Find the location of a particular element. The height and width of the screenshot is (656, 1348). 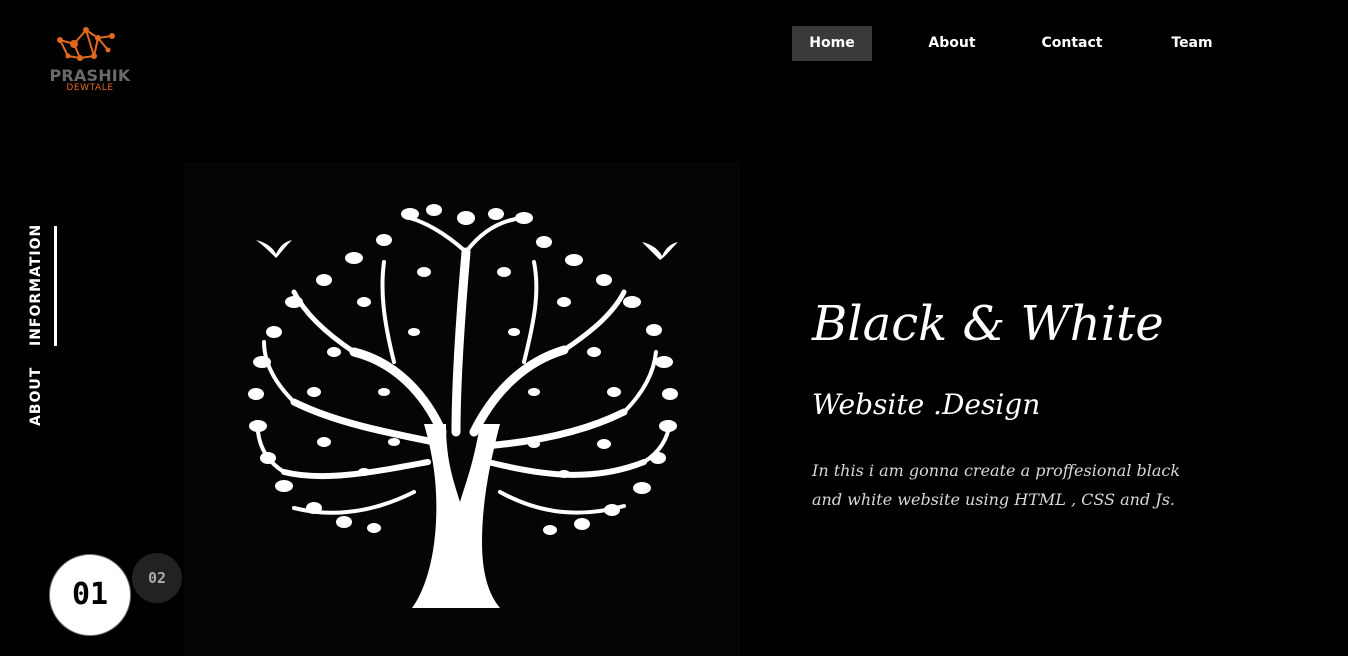

hero-subtitle: Website .Design is located at coordinates (926, 404).